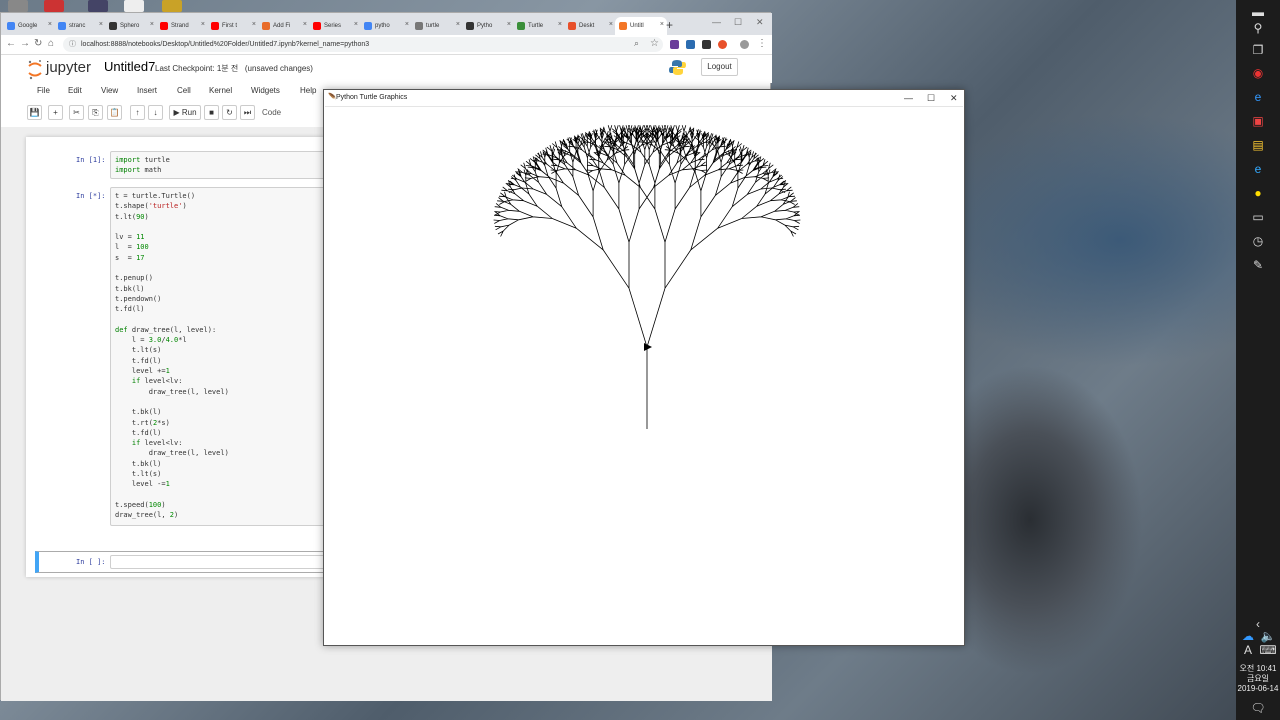 The image size is (1280, 720). Describe the element at coordinates (155, 112) in the screenshot. I see `move-down-button: ↓` at that location.